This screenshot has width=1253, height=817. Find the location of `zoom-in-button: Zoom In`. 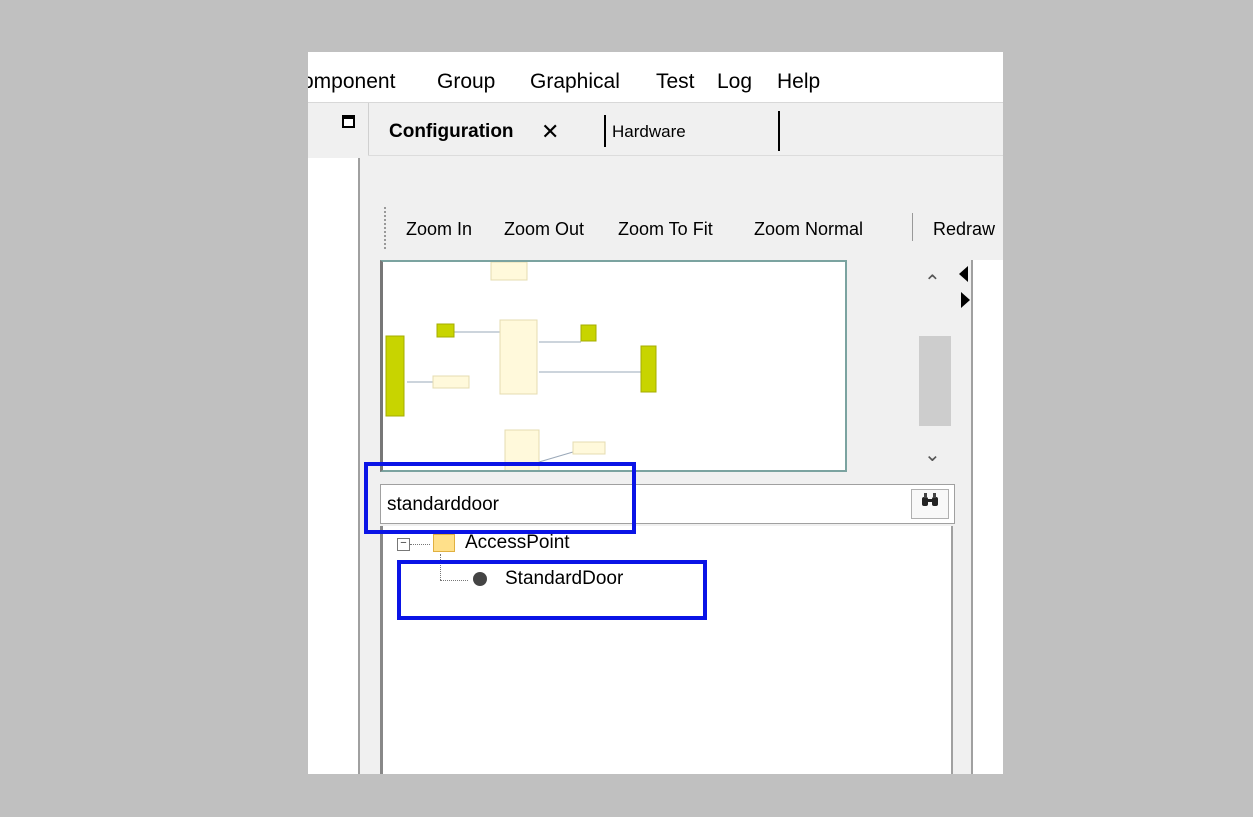

zoom-in-button: Zoom In is located at coordinates (439, 229).